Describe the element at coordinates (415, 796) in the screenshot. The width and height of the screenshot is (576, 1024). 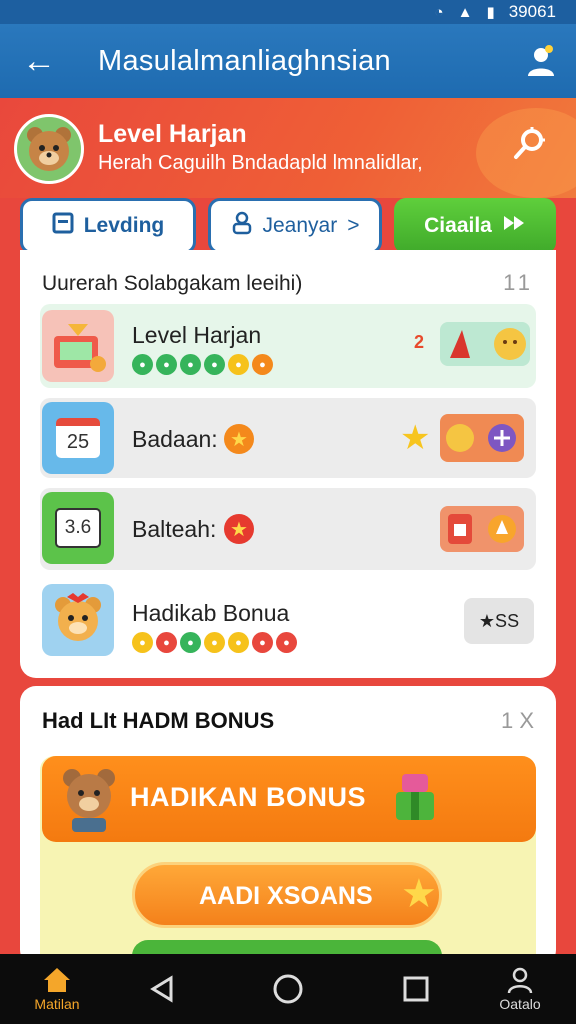
I see `gift-icon` at that location.